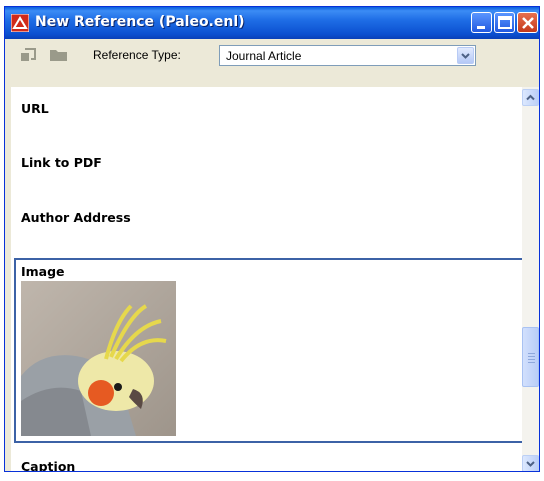  I want to click on reference-type-select: Journal Article, so click(347, 55).